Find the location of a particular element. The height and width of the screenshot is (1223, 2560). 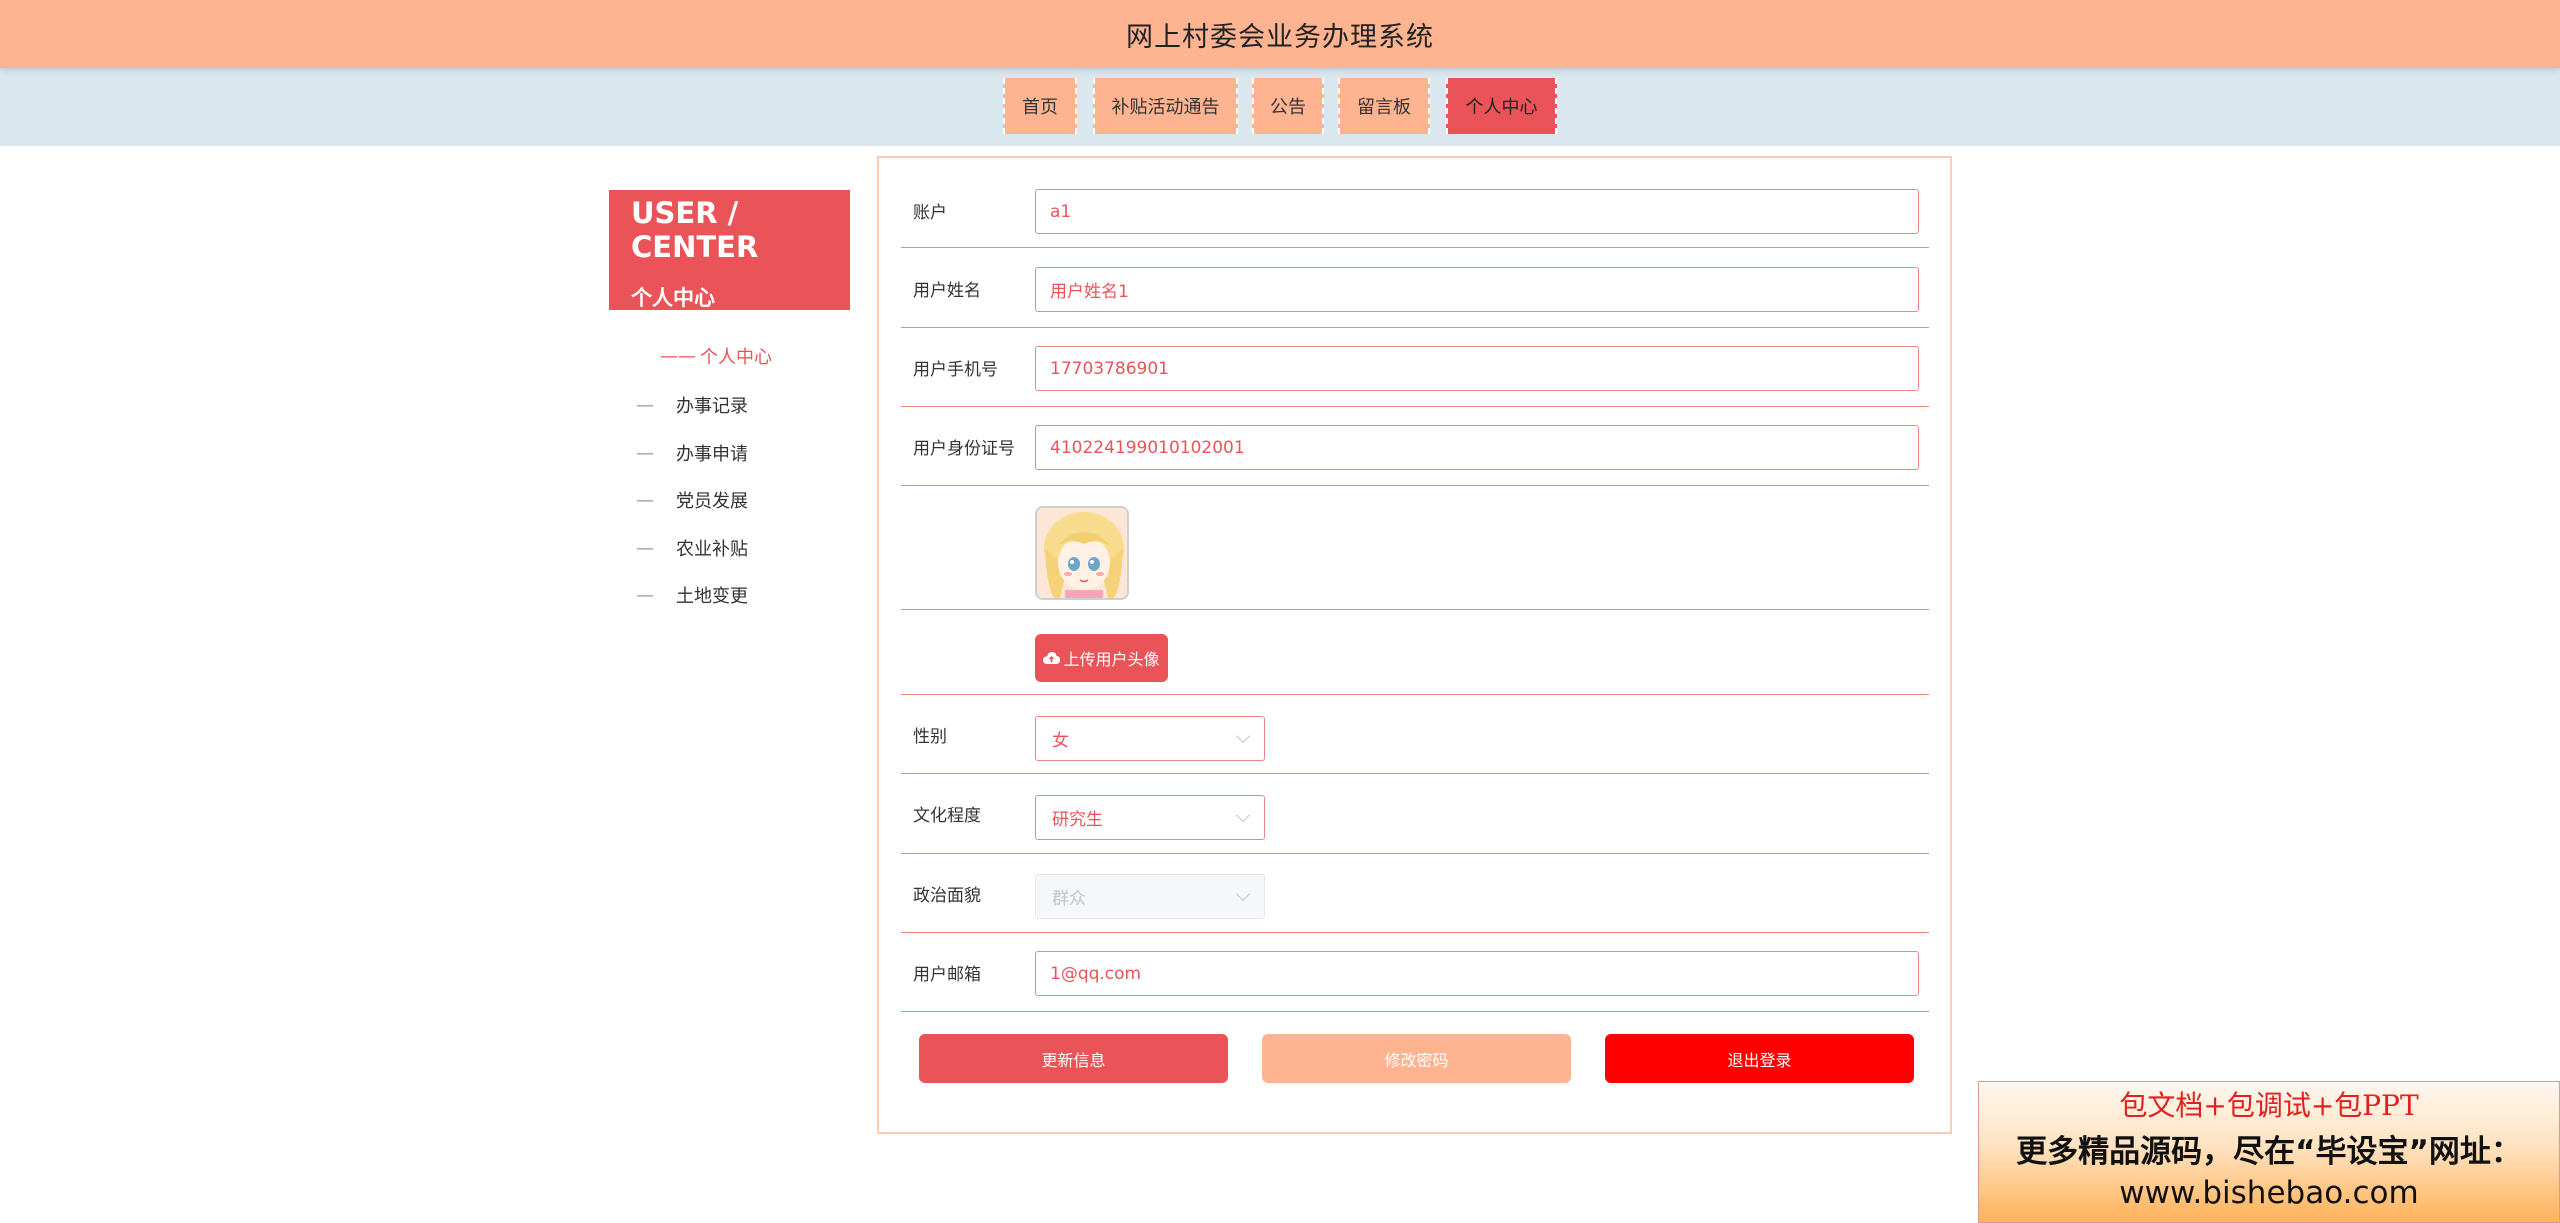

watermark-line-3: www.bishebao.com is located at coordinates (2269, 1193).